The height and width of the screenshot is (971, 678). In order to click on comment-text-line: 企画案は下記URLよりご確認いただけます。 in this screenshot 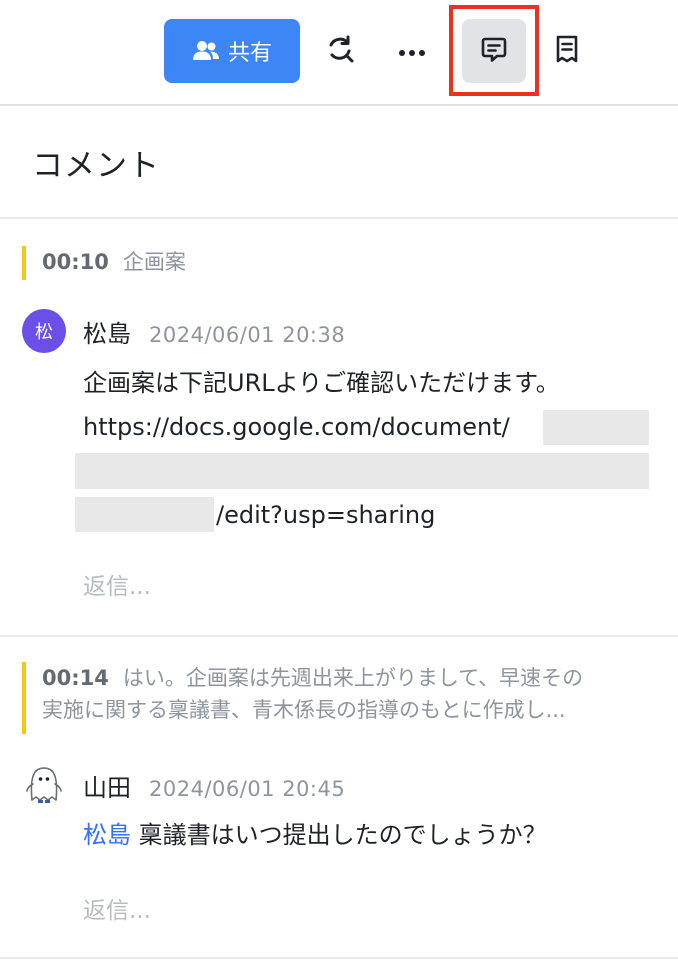, I will do `click(321, 383)`.